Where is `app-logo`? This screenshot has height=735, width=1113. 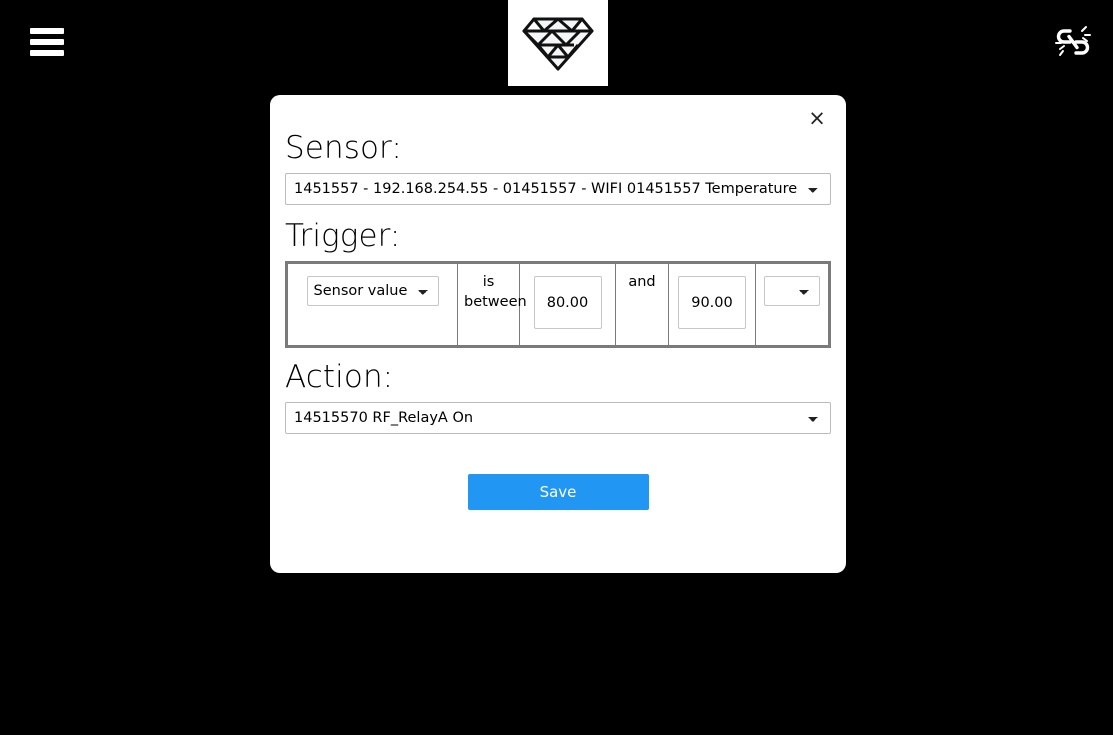 app-logo is located at coordinates (558, 43).